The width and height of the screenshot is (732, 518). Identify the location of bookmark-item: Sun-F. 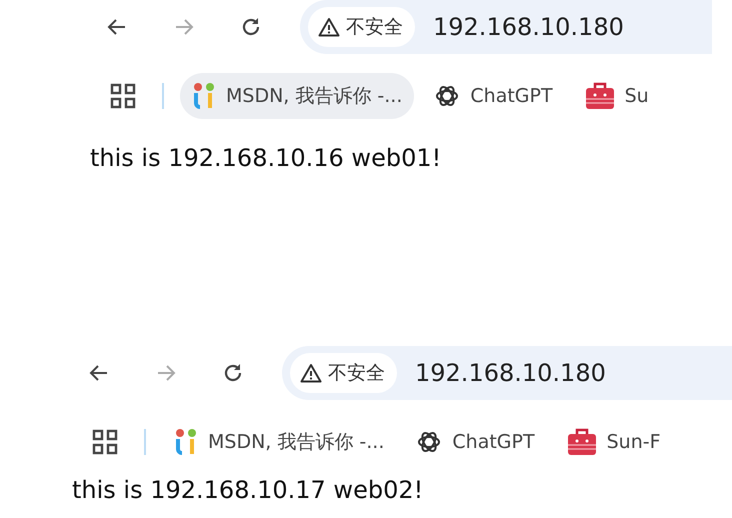
(613, 442).